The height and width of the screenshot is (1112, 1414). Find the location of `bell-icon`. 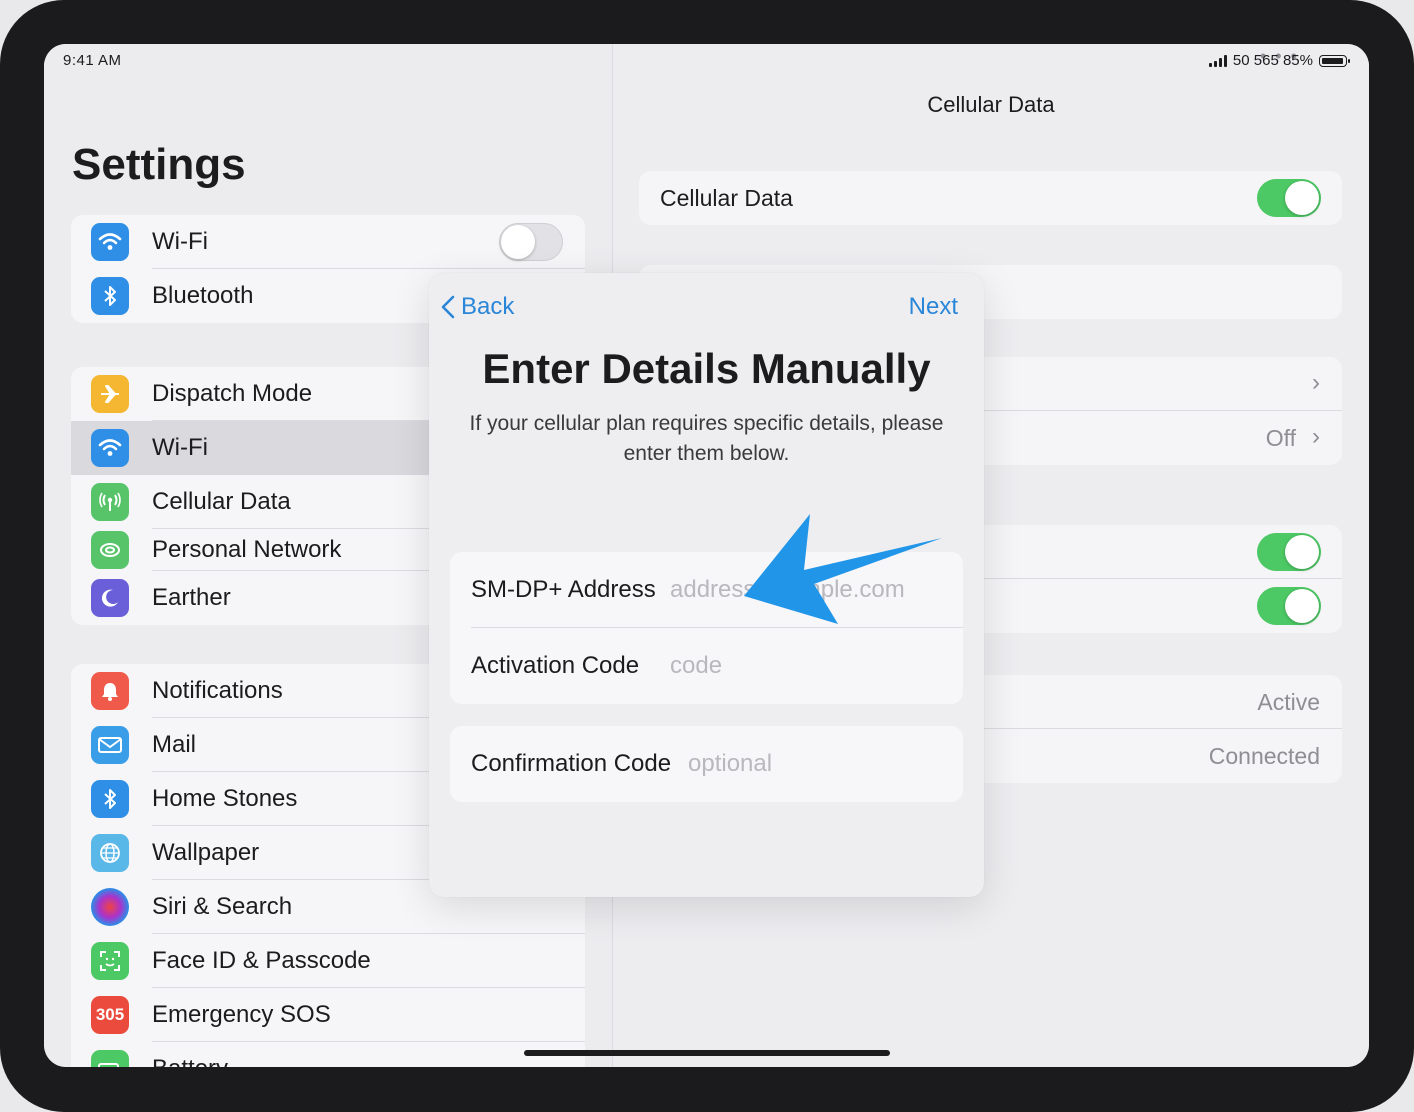

bell-icon is located at coordinates (110, 691).